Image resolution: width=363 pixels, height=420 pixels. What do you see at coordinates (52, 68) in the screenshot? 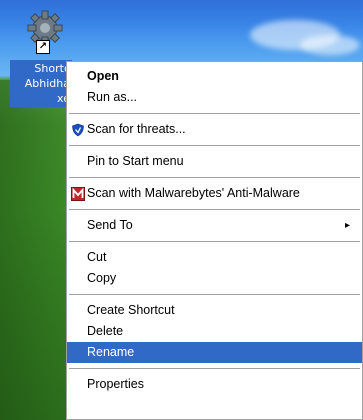
I see `label-line: Shortc` at bounding box center [52, 68].